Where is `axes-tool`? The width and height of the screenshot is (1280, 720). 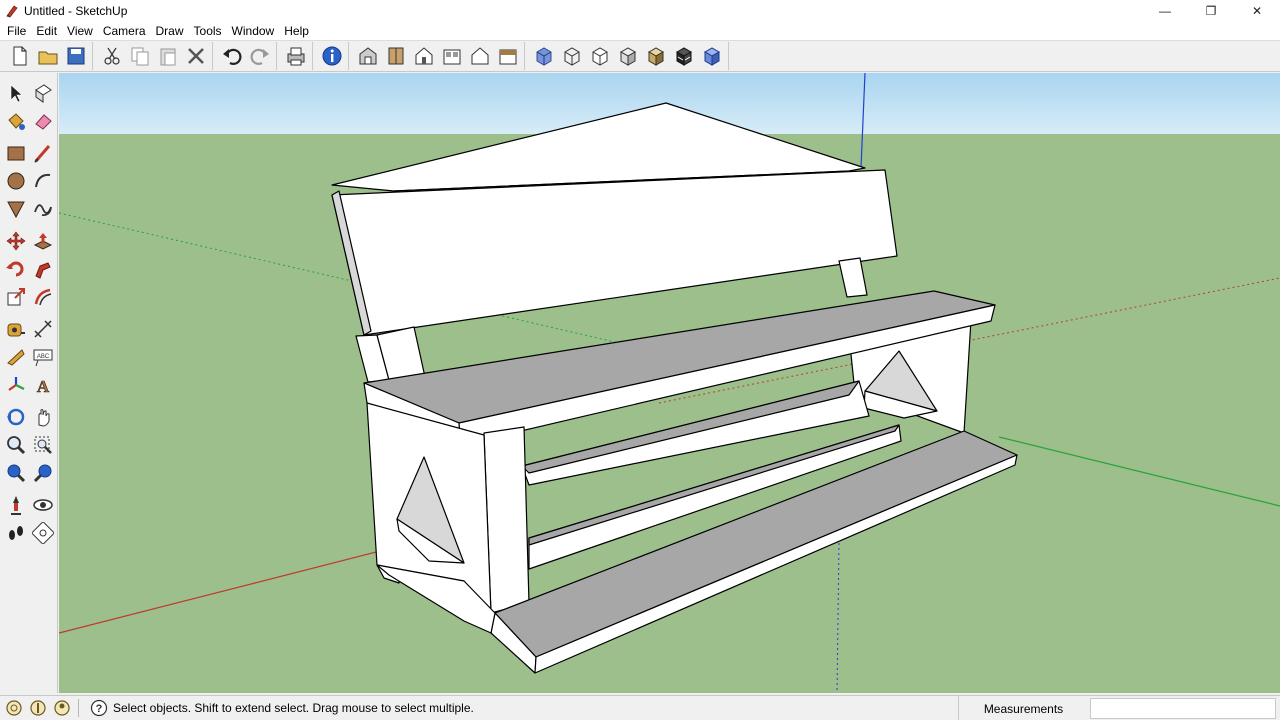
axes-tool is located at coordinates (16, 385).